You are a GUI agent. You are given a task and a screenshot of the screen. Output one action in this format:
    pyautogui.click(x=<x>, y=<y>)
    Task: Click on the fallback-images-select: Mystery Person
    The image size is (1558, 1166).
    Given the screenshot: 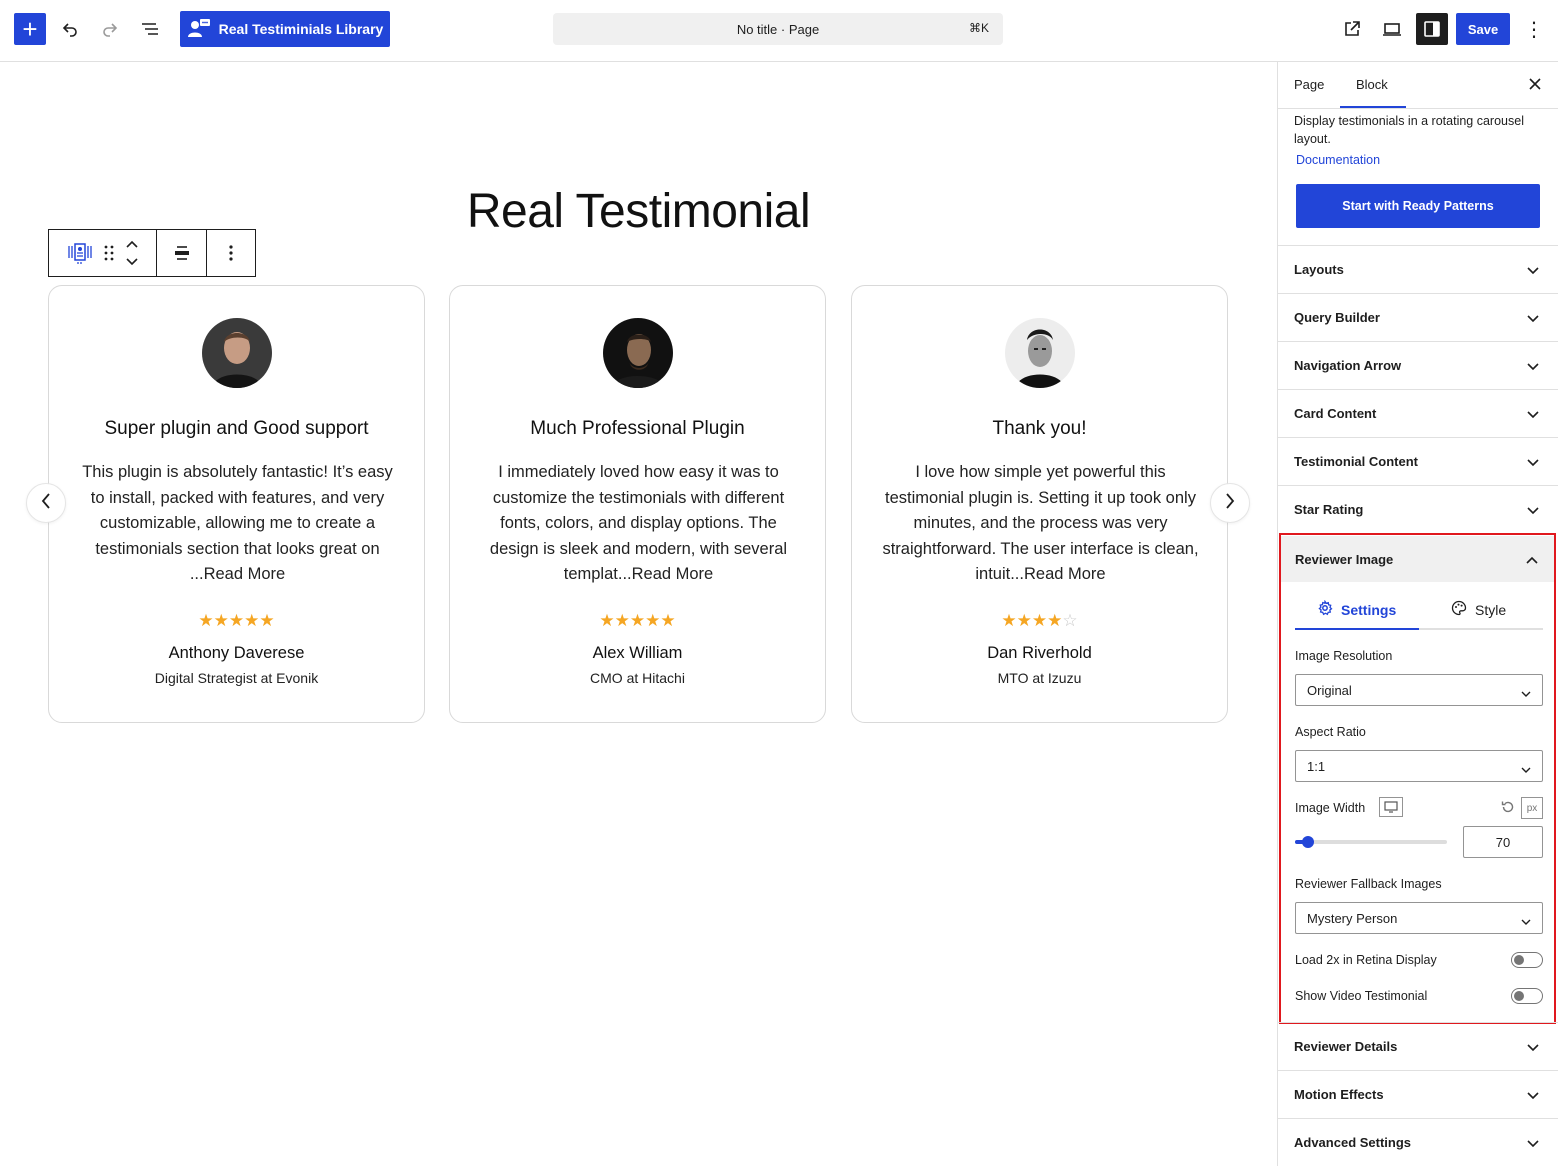 What is the action you would take?
    pyautogui.click(x=1419, y=918)
    